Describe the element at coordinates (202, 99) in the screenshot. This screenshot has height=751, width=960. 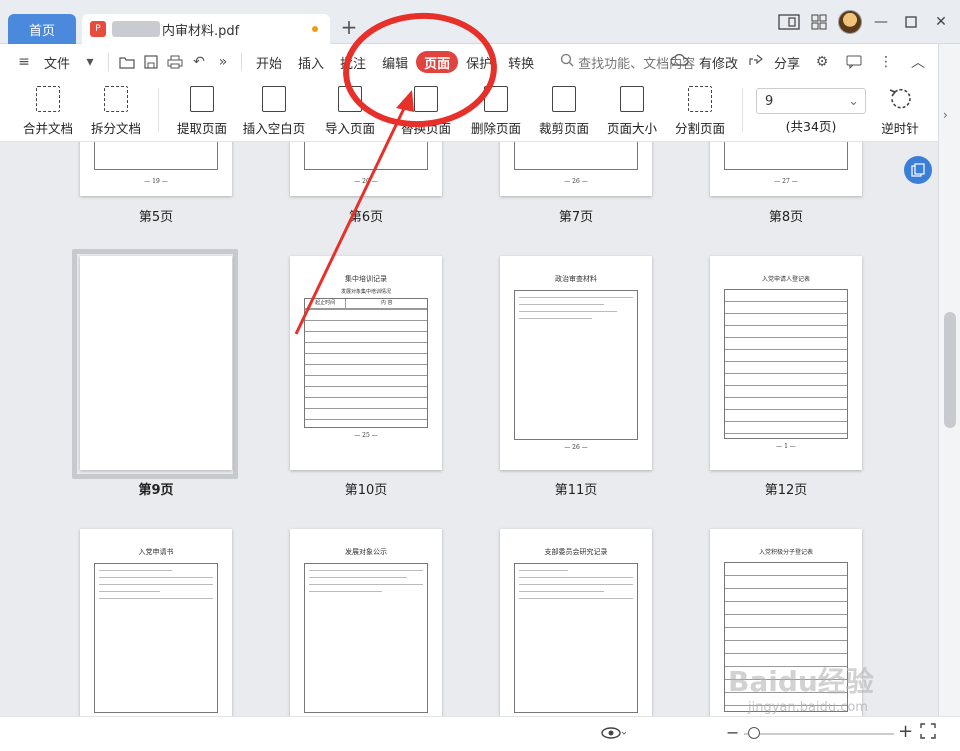
I see `extract-page-icon` at that location.